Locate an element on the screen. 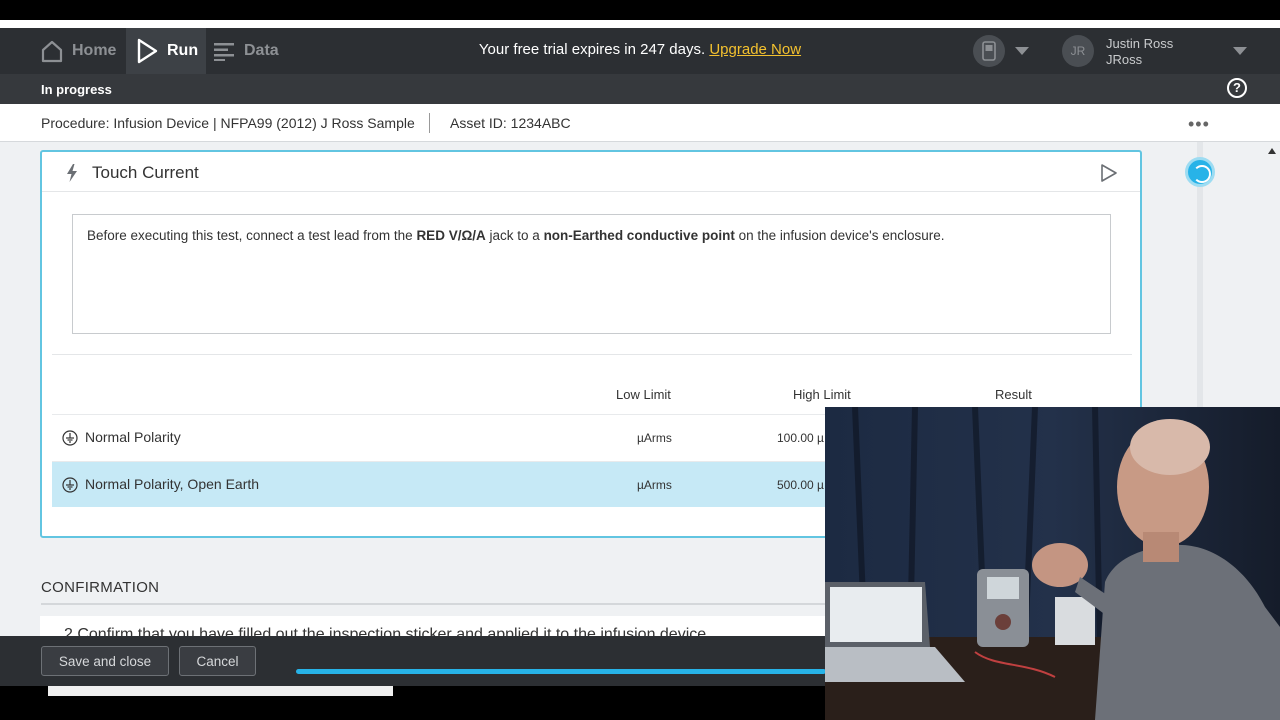 Image resolution: width=1280 pixels, height=720 pixels. row-name: Normal Polarity, Open Earth is located at coordinates (172, 484).